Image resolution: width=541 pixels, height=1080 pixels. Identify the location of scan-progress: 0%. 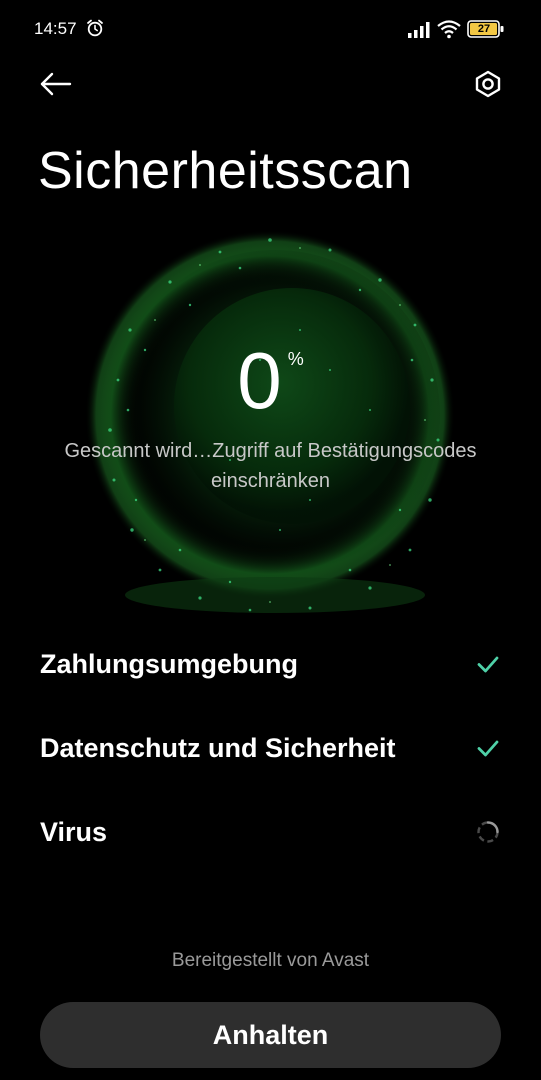
(270, 381).